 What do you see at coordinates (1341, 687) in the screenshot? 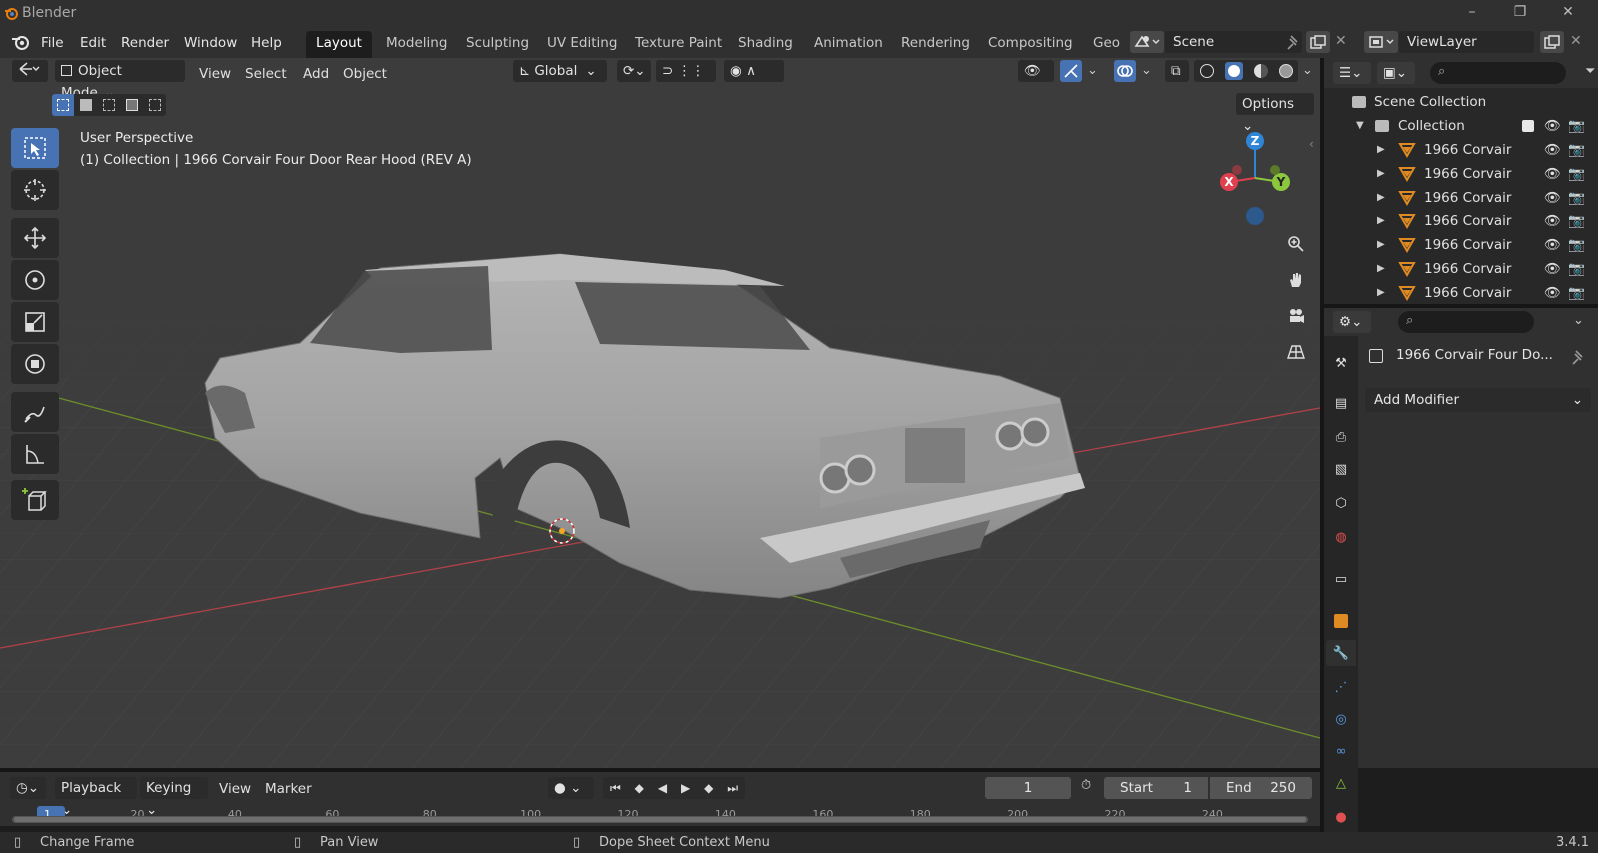
I see `particles-tab: ⋰` at bounding box center [1341, 687].